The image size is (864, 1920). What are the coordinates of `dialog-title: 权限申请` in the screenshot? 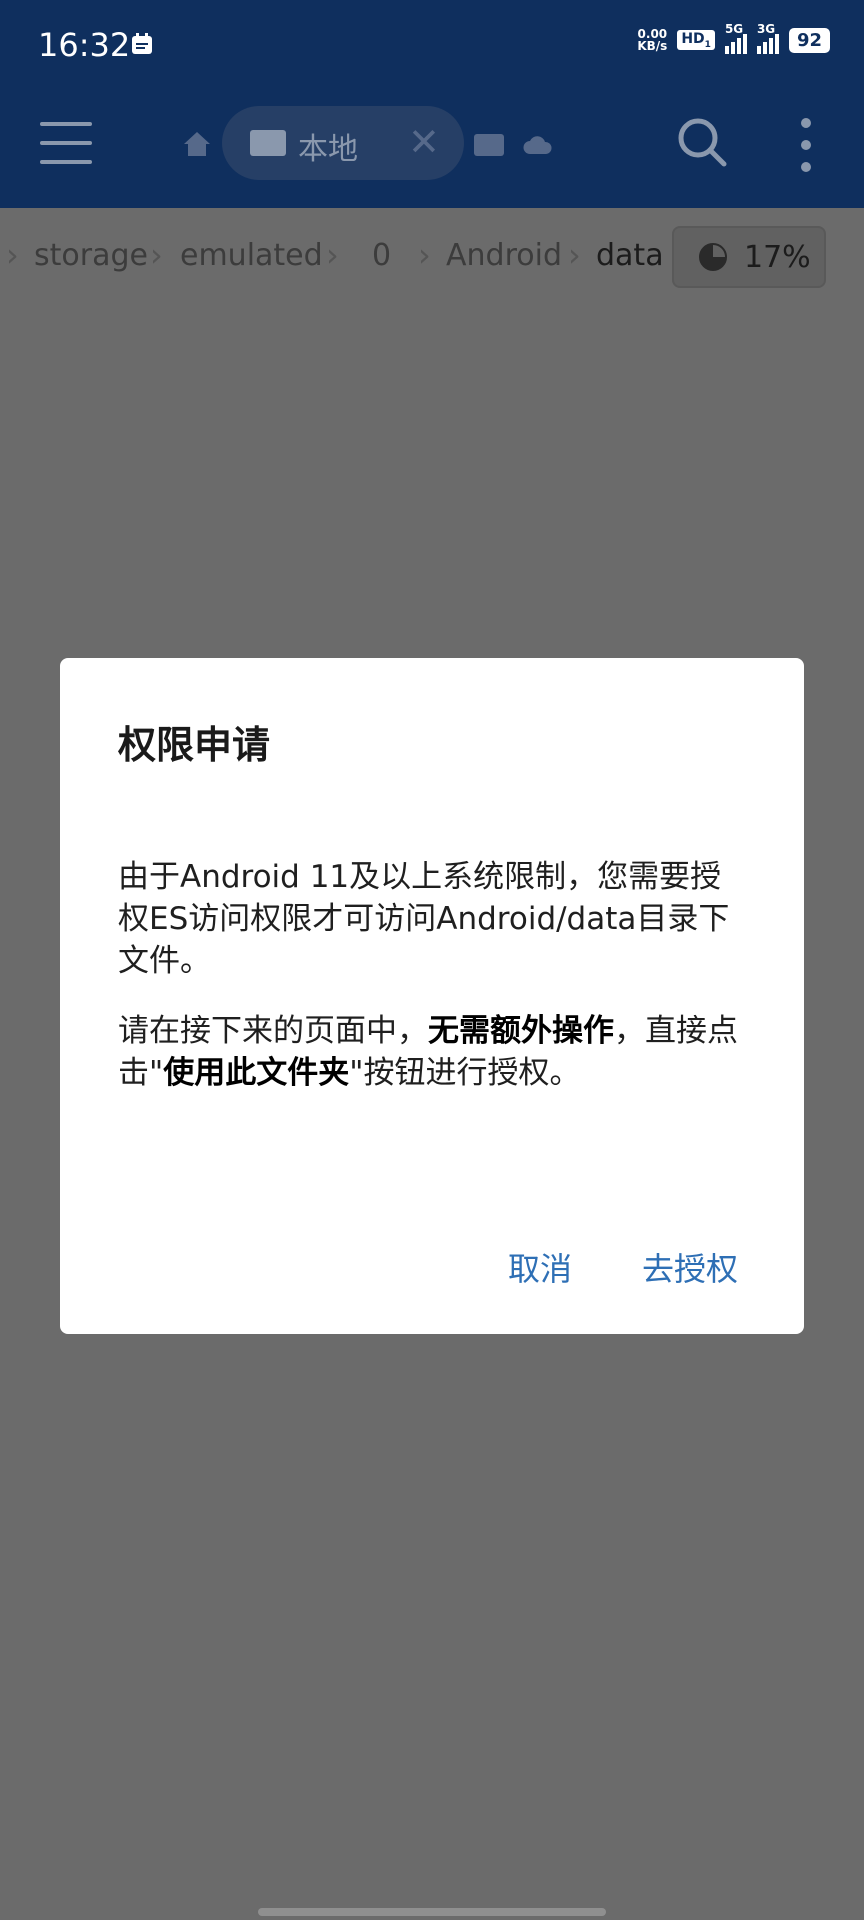 It's located at (194, 745).